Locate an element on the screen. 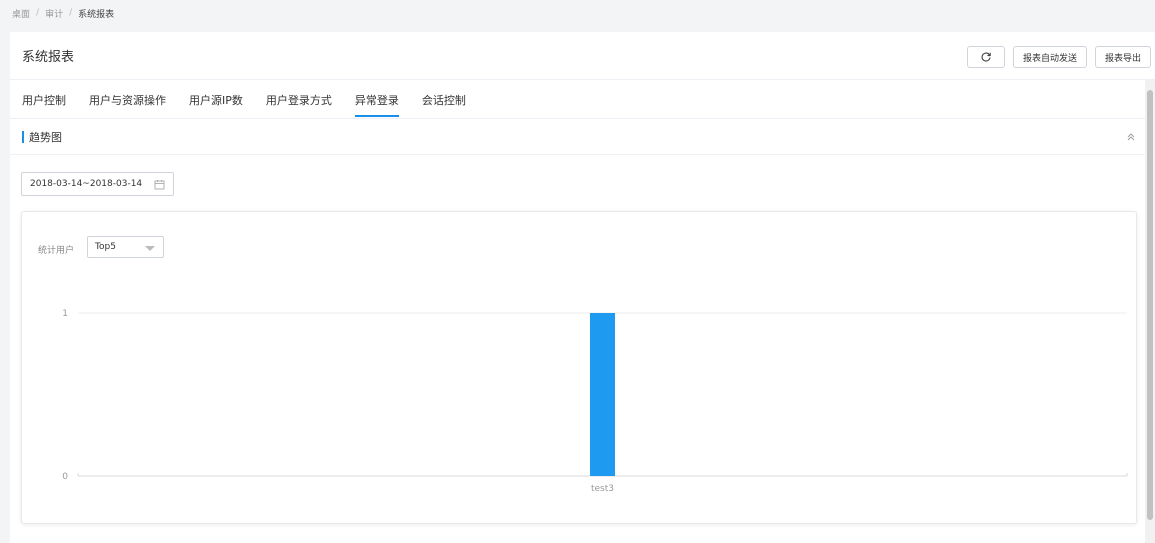  tab-user-control: 用户控制 is located at coordinates (44, 99).